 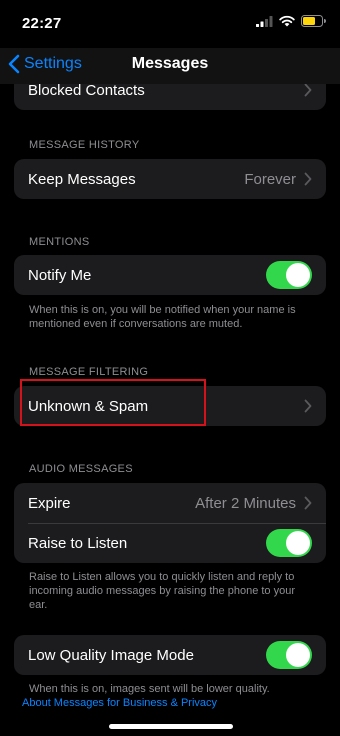 What do you see at coordinates (170, 24) in the screenshot?
I see `status-bar: 22:27` at bounding box center [170, 24].